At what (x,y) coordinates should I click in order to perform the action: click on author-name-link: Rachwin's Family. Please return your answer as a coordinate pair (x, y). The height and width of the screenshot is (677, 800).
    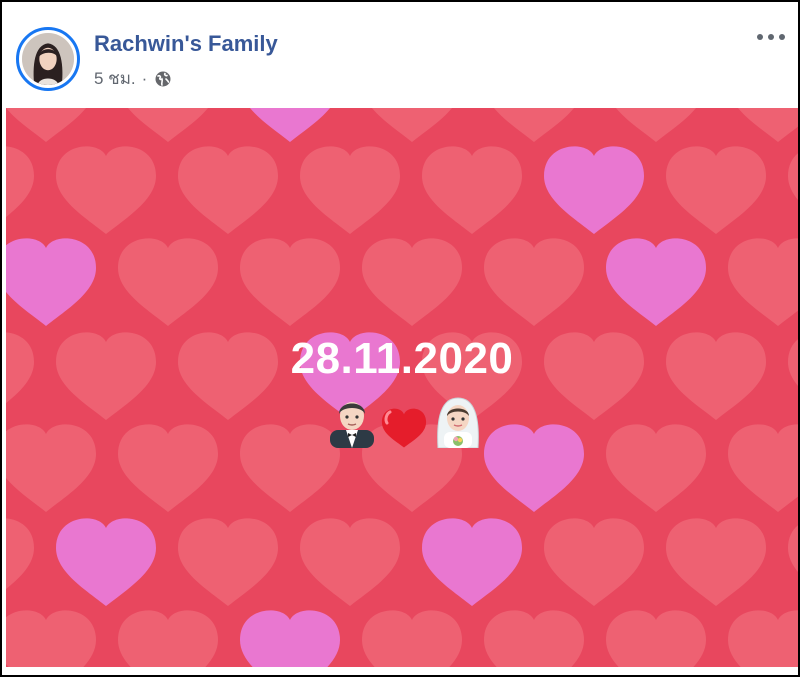
    Looking at the image, I should click on (186, 44).